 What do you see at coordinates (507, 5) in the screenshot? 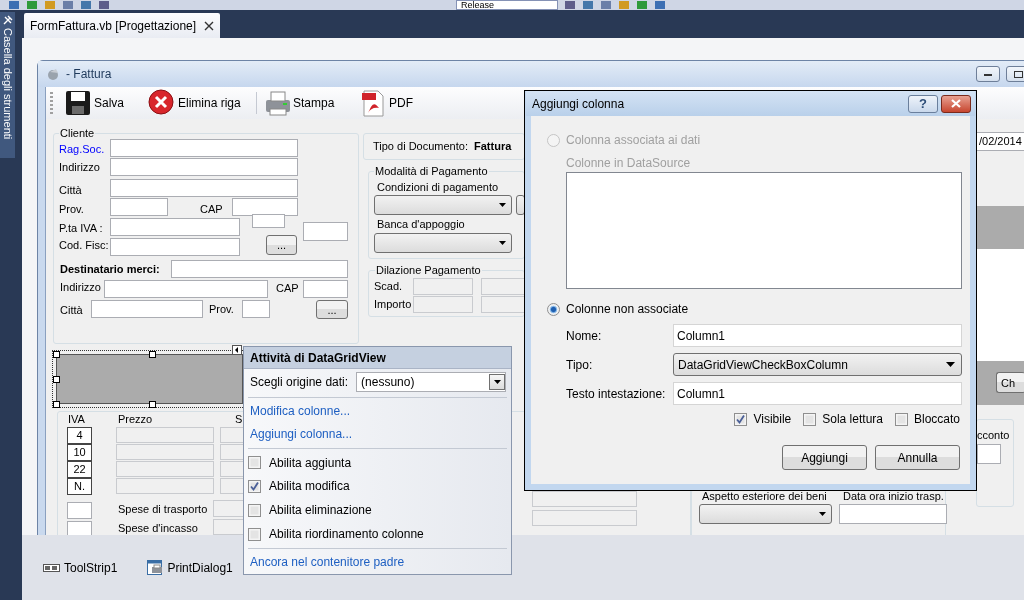
I see `configuration-dropdown: Release` at bounding box center [507, 5].